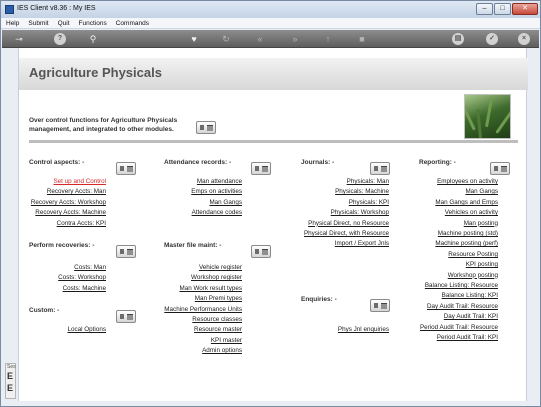 This screenshot has height=407, width=541. Describe the element at coordinates (126, 168) in the screenshot. I see `control-aspects-icon` at that location.